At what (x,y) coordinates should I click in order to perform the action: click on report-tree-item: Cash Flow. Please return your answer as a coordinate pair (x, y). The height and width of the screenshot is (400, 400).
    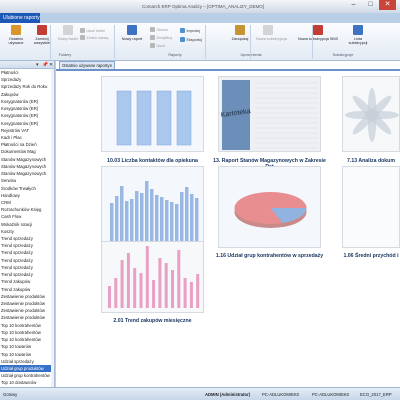
    Looking at the image, I should click on (27, 216).